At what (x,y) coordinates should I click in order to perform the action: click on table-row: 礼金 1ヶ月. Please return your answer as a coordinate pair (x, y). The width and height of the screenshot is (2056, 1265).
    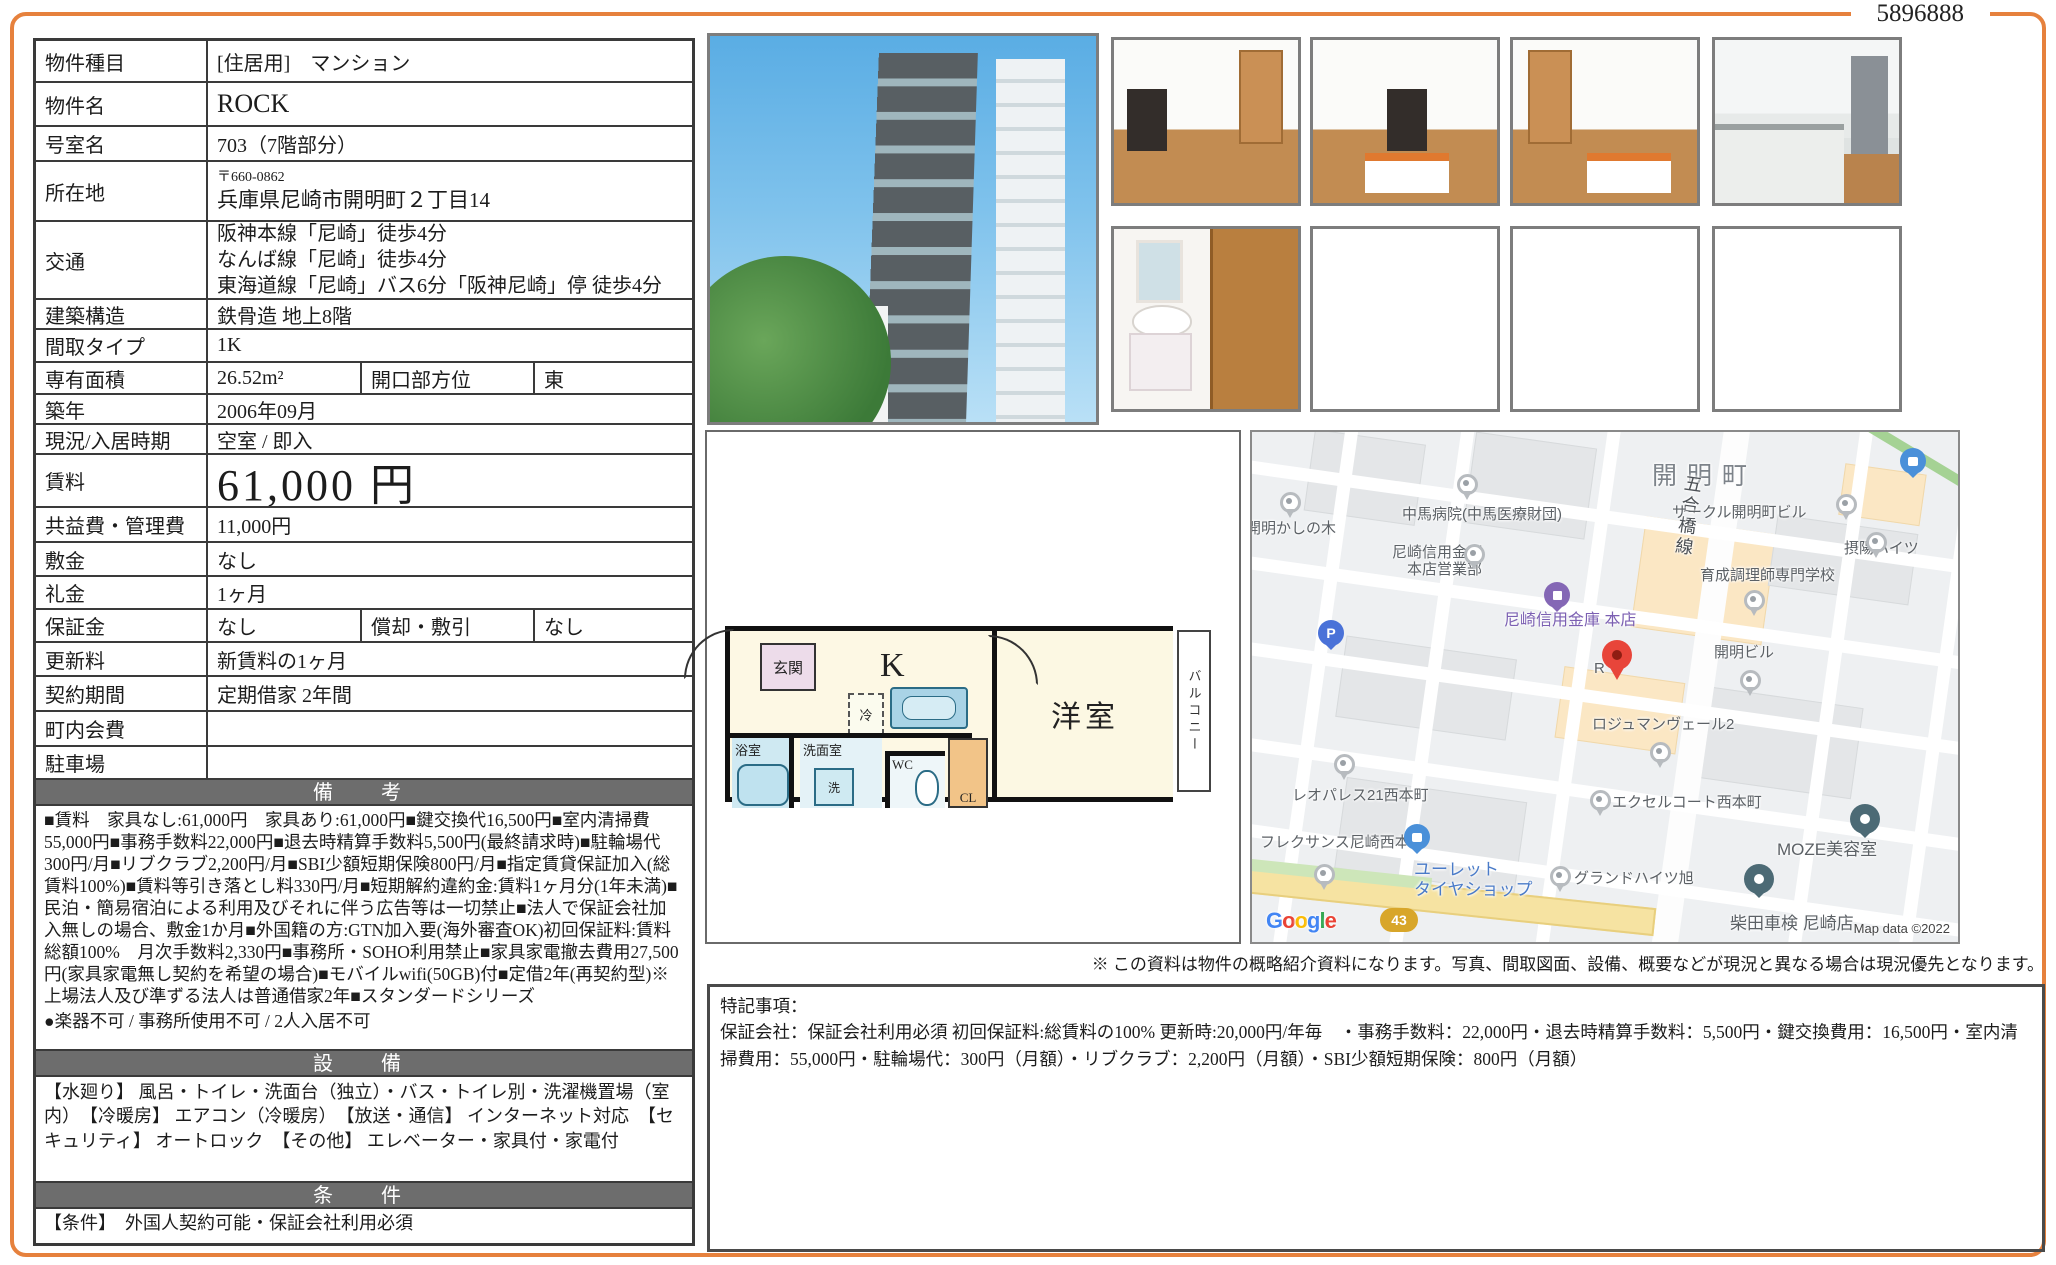
    Looking at the image, I should click on (364, 591).